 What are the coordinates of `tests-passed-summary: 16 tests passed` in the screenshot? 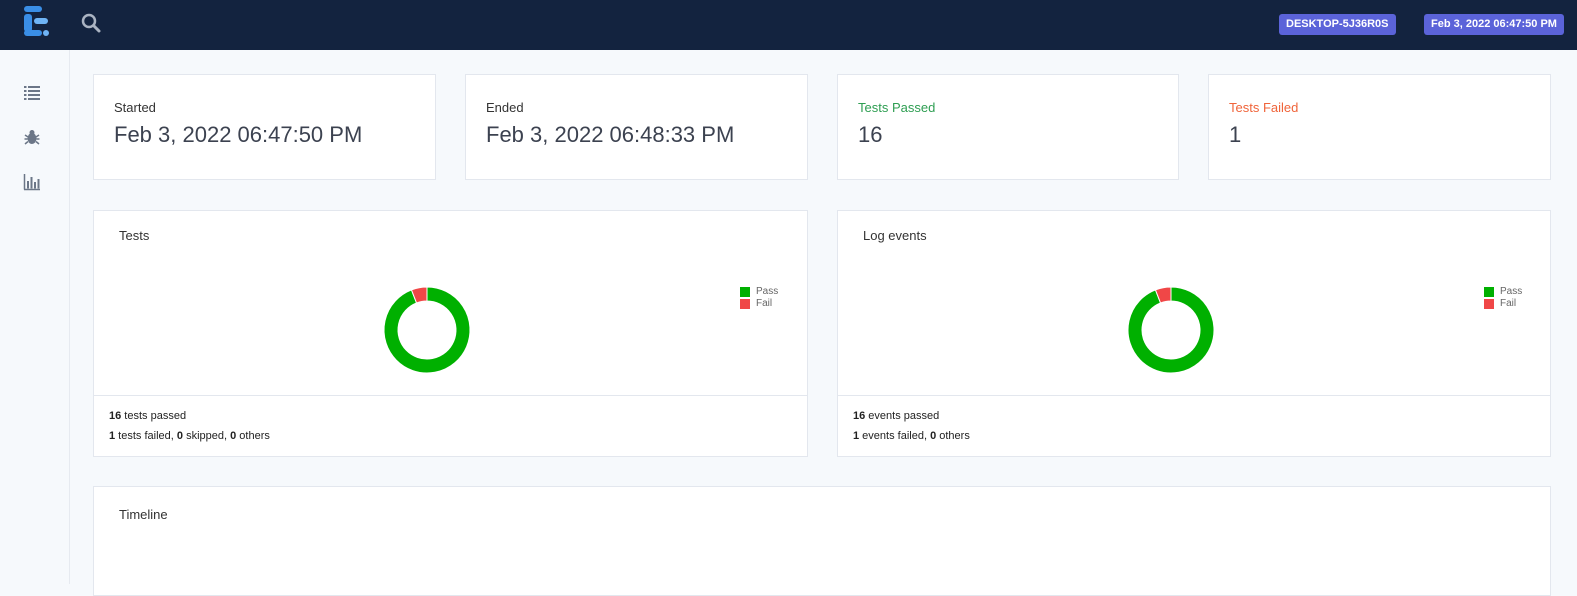 It's located at (148, 416).